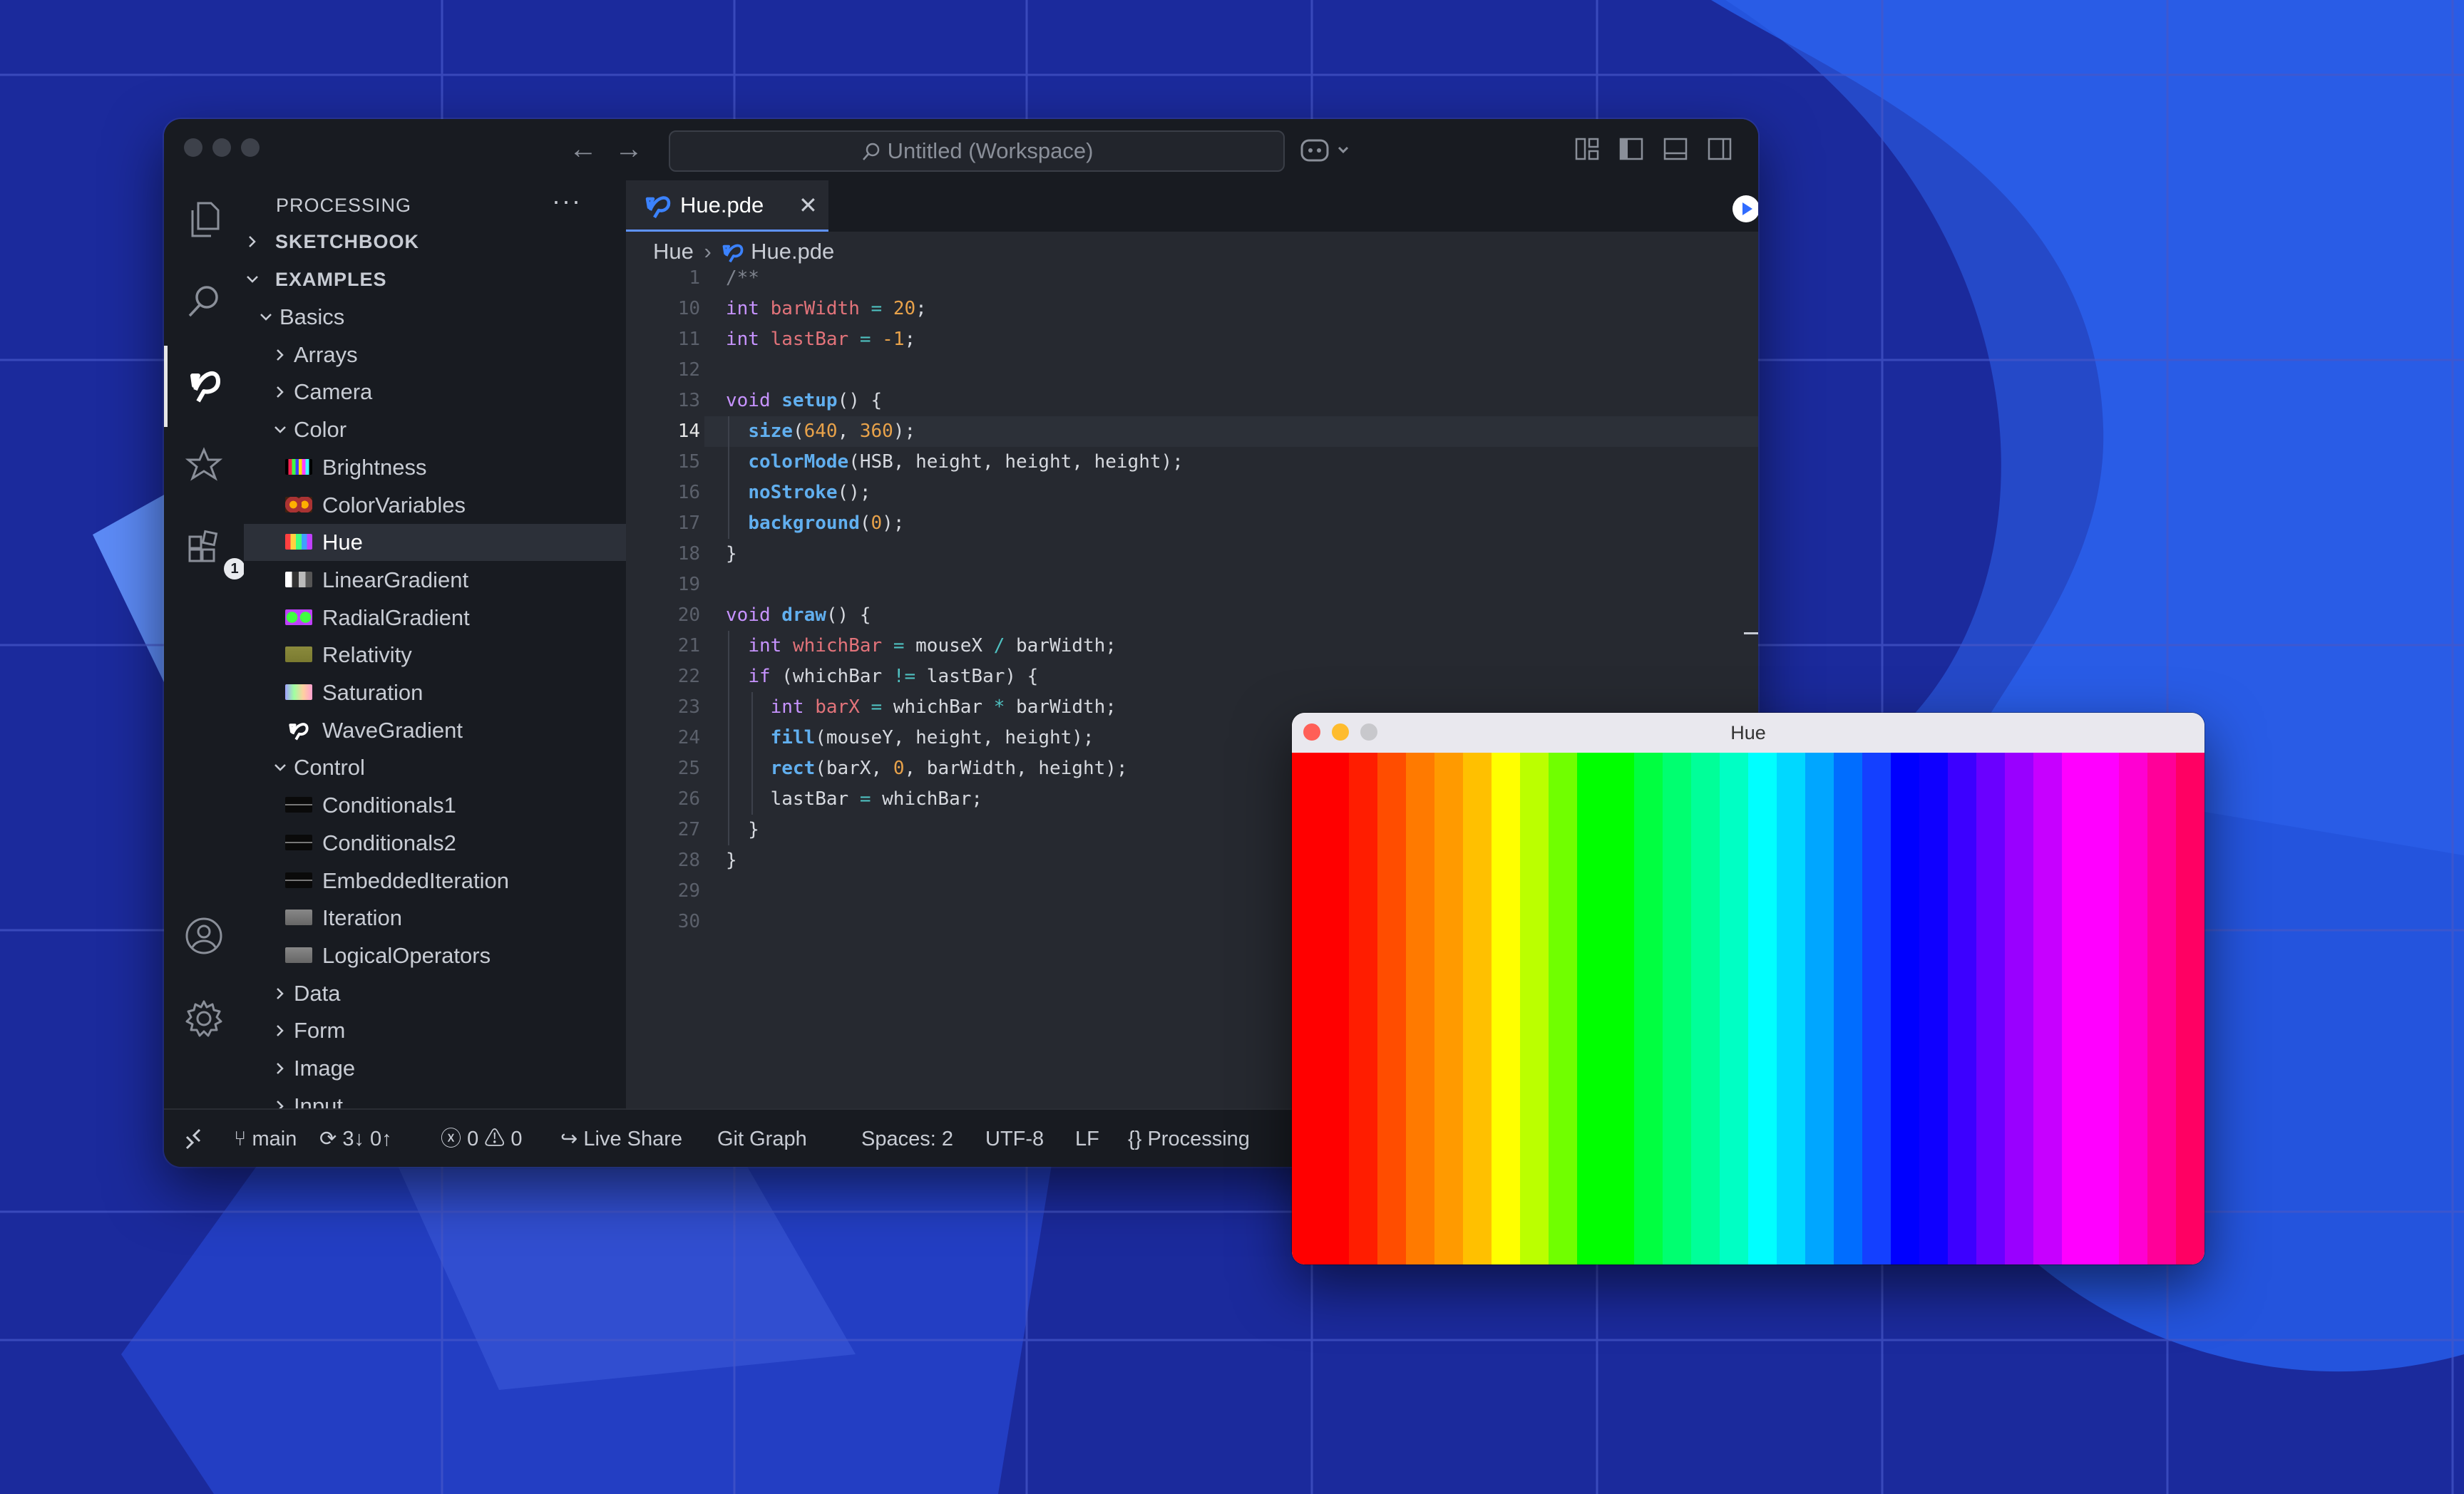 The image size is (2464, 1494). What do you see at coordinates (792, 251) in the screenshot?
I see `breadcrumb-file: Hue.pde` at bounding box center [792, 251].